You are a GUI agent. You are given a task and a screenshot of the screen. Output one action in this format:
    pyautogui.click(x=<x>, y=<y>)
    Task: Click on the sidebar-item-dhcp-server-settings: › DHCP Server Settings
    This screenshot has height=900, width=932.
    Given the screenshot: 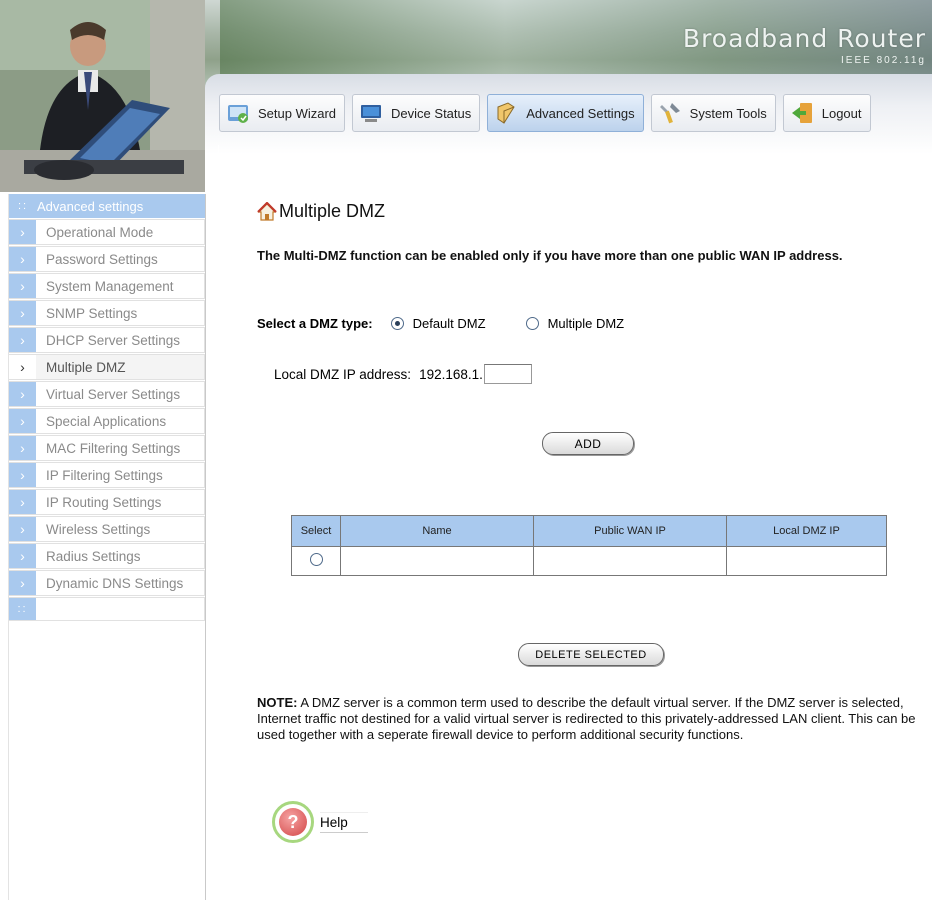 What is the action you would take?
    pyautogui.click(x=107, y=340)
    